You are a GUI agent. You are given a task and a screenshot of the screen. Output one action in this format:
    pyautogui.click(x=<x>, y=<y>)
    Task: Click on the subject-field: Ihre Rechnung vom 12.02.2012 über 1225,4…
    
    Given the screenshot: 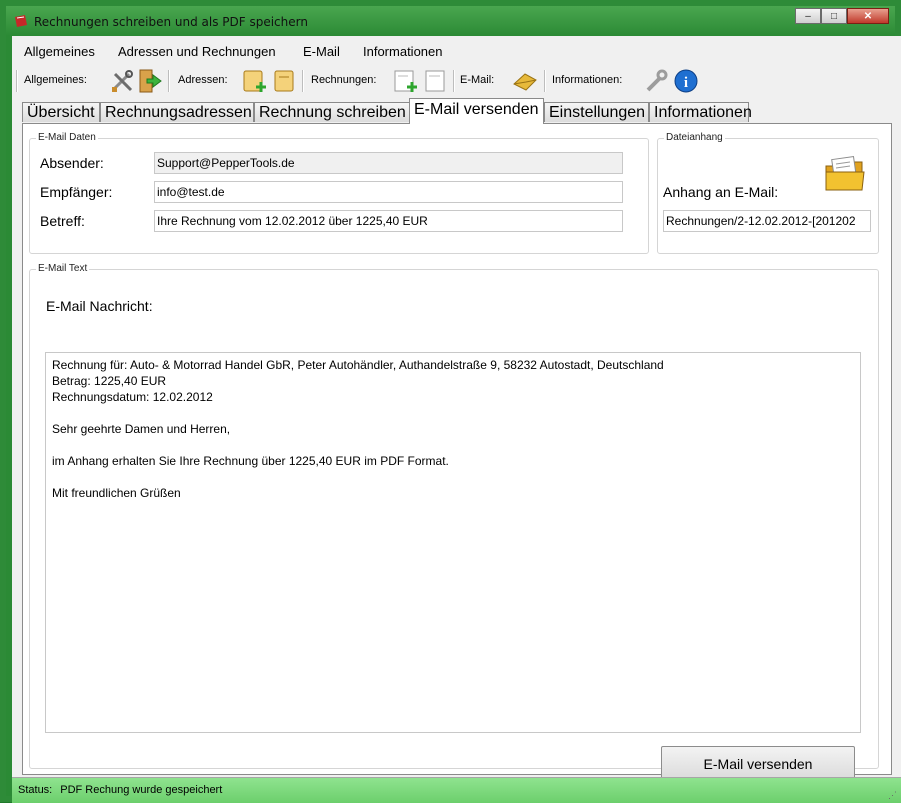 What is the action you would take?
    pyautogui.click(x=388, y=221)
    